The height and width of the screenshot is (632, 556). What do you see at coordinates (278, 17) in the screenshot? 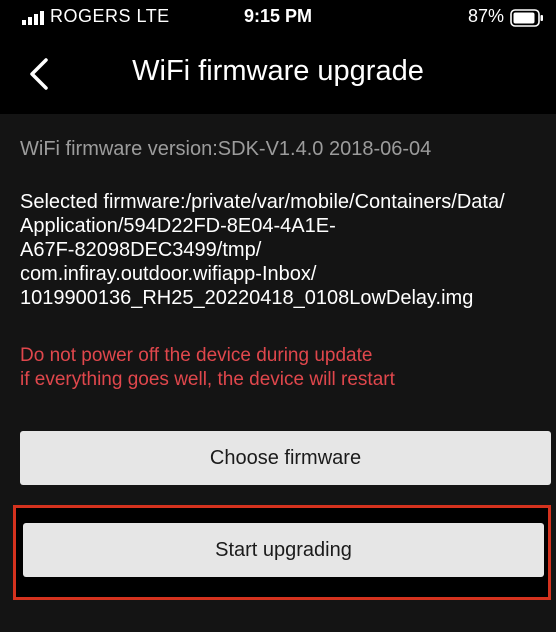
I see `status-bar: ROGERS LTE 9:15 PM 87%` at bounding box center [278, 17].